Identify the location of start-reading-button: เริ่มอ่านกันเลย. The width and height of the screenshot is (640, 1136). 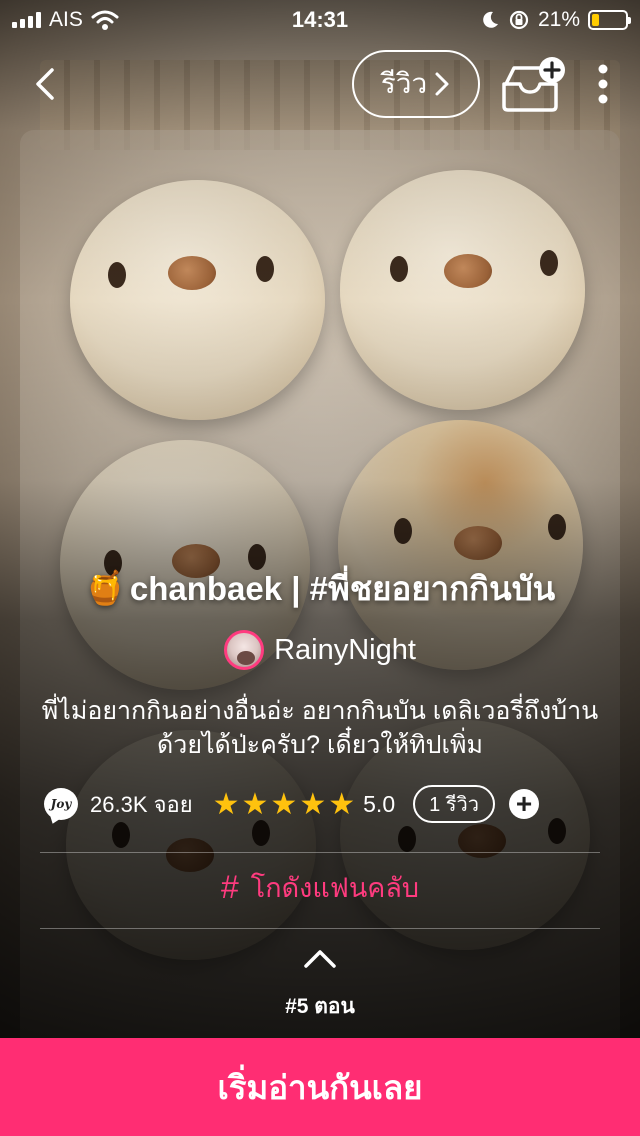
(320, 1087).